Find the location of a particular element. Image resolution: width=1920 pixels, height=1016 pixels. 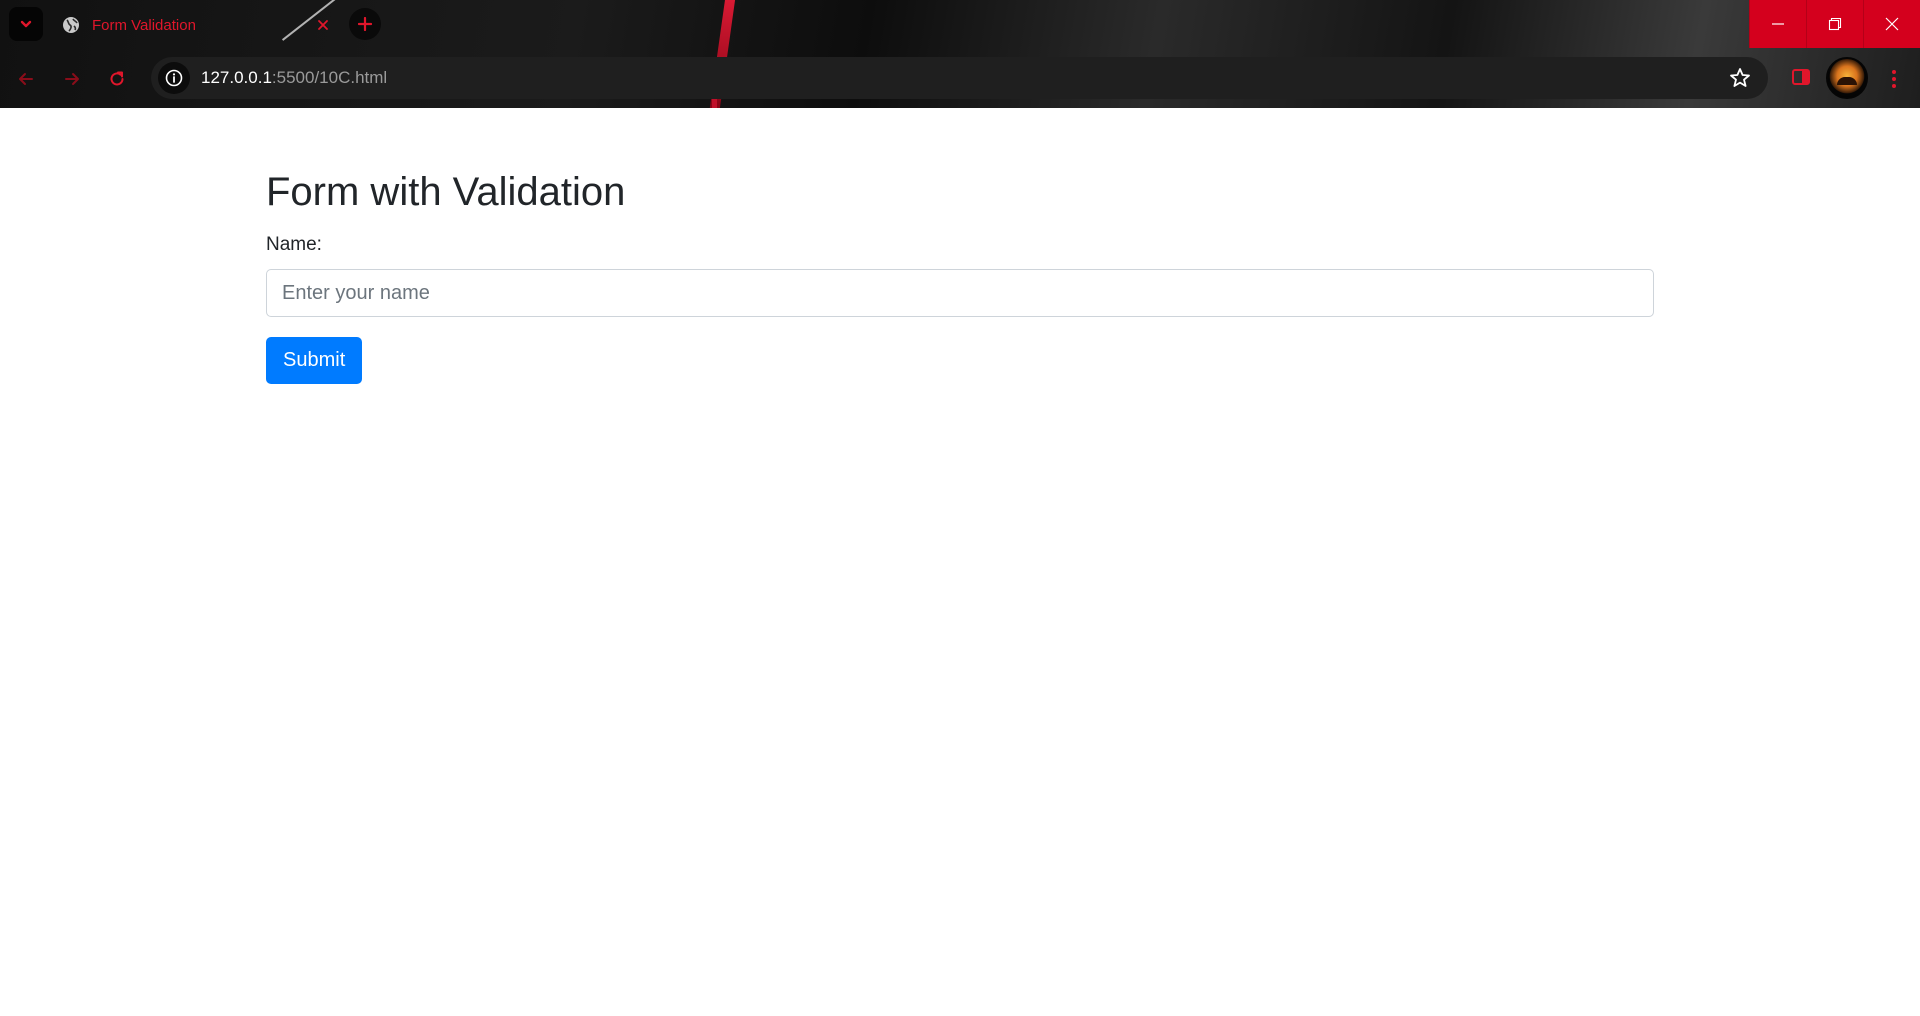

minimize-icon is located at coordinates (1778, 24).